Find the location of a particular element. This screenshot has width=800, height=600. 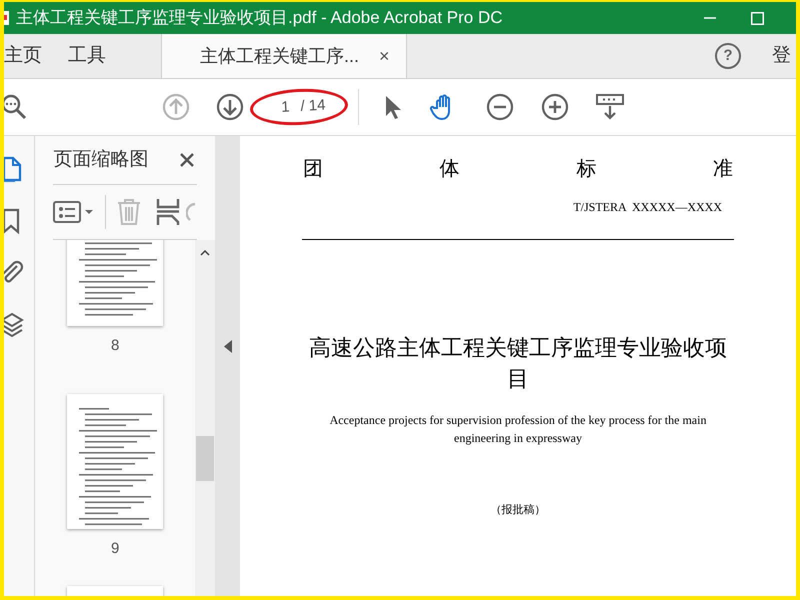

english-title: Acceptance projects for supervision profession of the key process for the main engineering in expressway is located at coordinates (518, 429).